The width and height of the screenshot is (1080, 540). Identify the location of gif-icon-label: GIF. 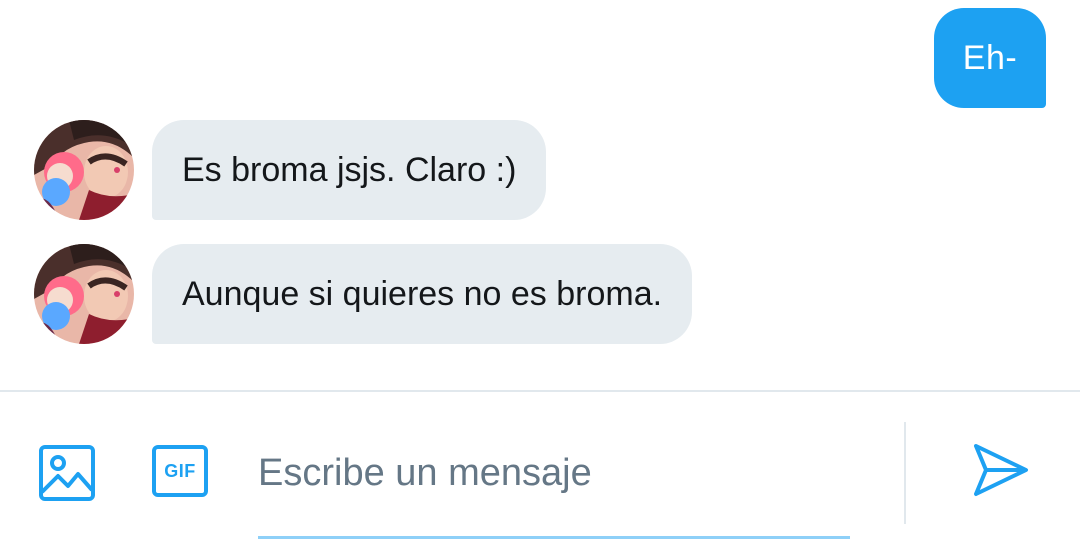
(180, 470).